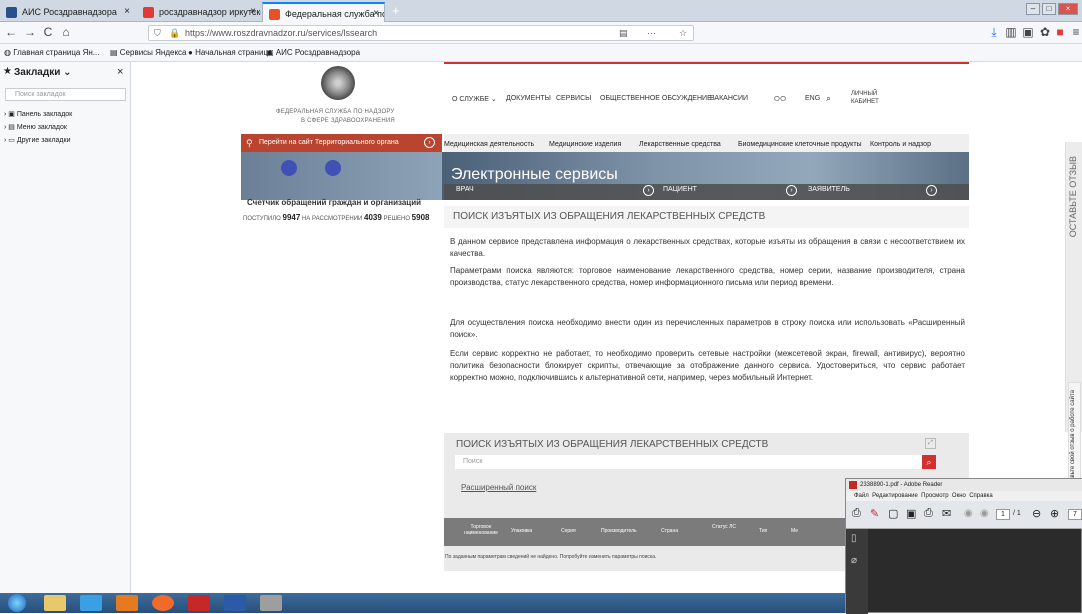 Image resolution: width=1082 pixels, height=614 pixels. I want to click on col-trade-name: Торговое наименование, so click(481, 530).